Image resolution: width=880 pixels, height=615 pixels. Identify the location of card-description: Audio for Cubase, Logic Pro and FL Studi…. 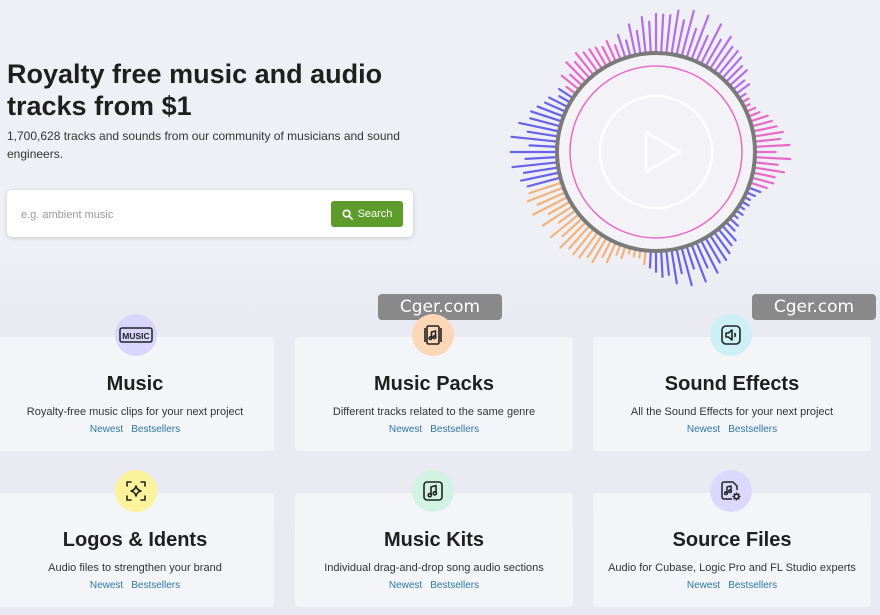
(732, 568).